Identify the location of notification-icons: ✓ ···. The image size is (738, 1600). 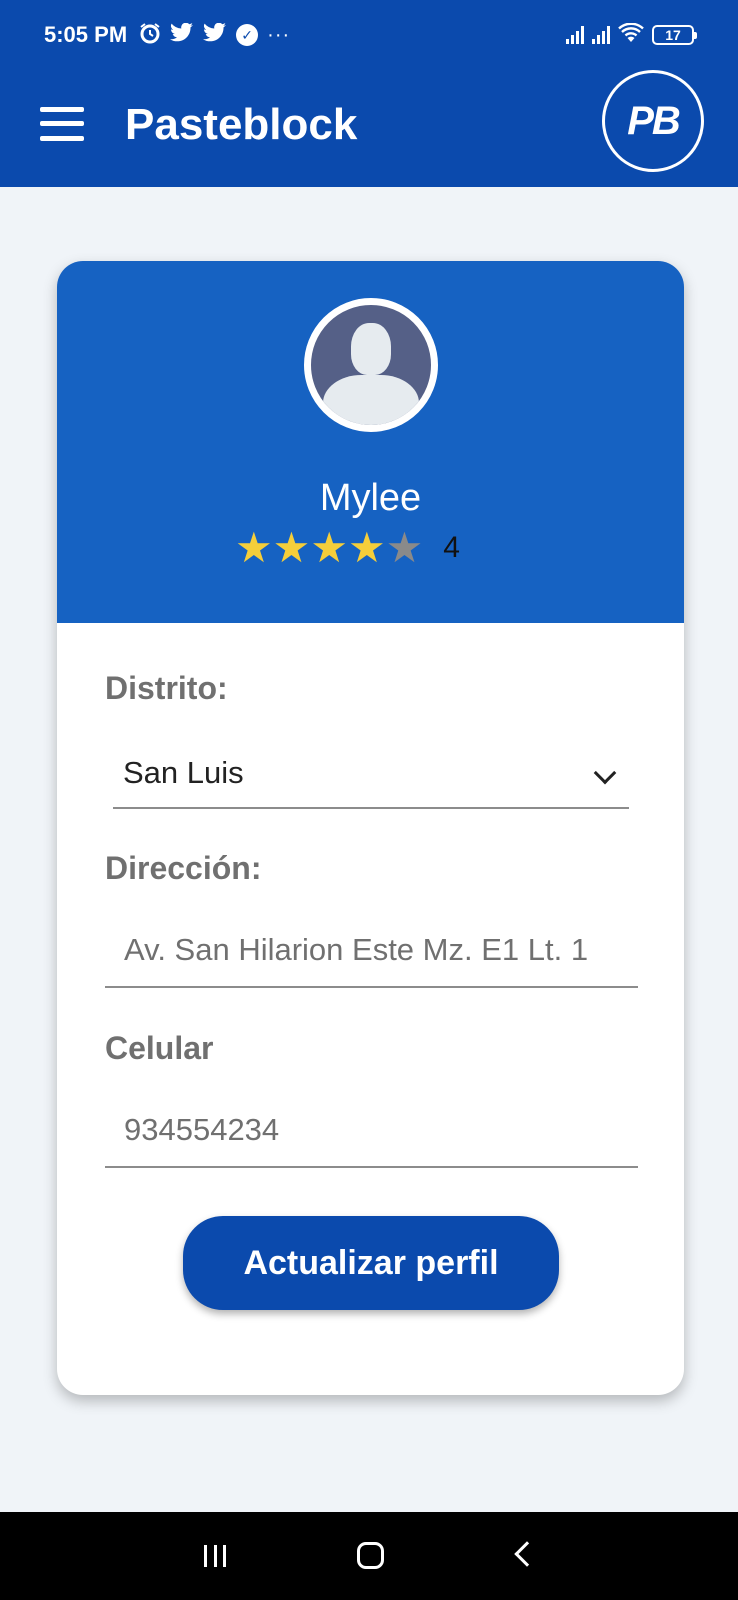
(214, 35).